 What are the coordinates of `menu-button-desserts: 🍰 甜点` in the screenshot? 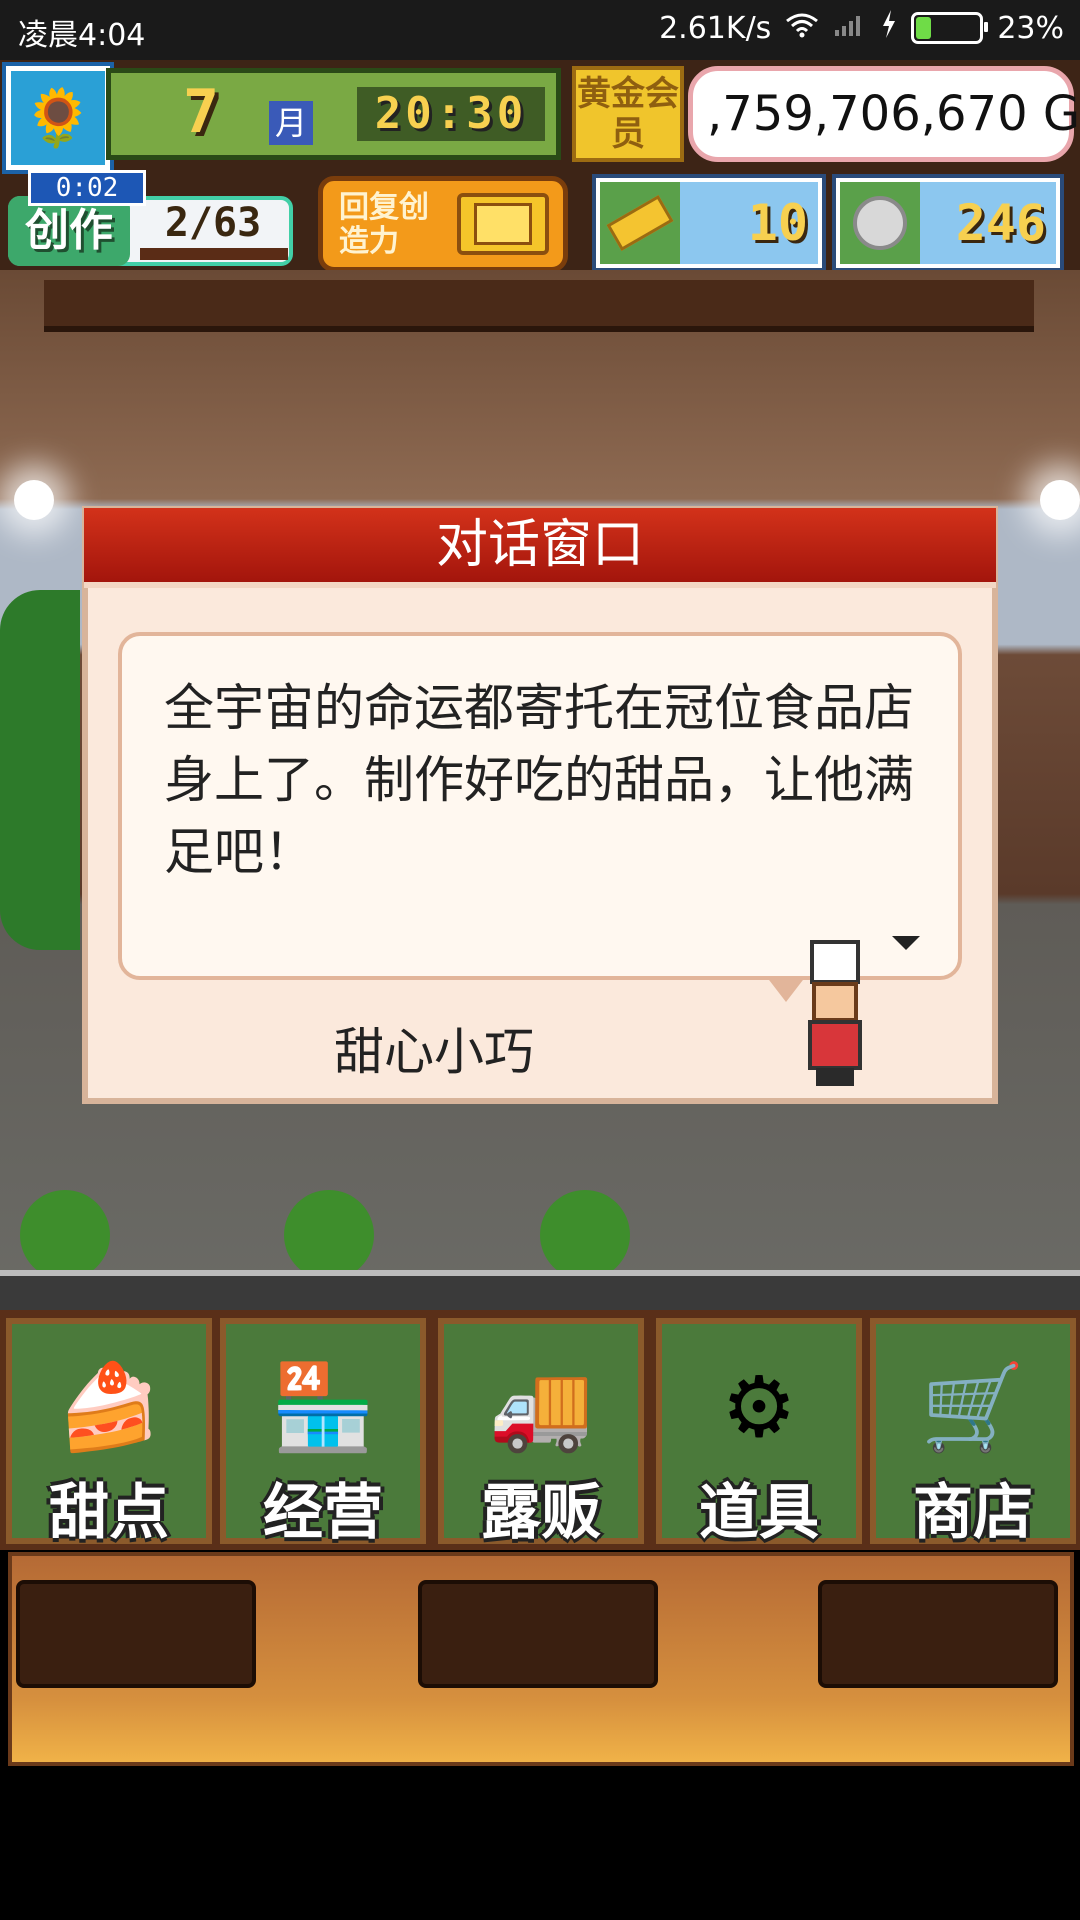 It's located at (109, 1433).